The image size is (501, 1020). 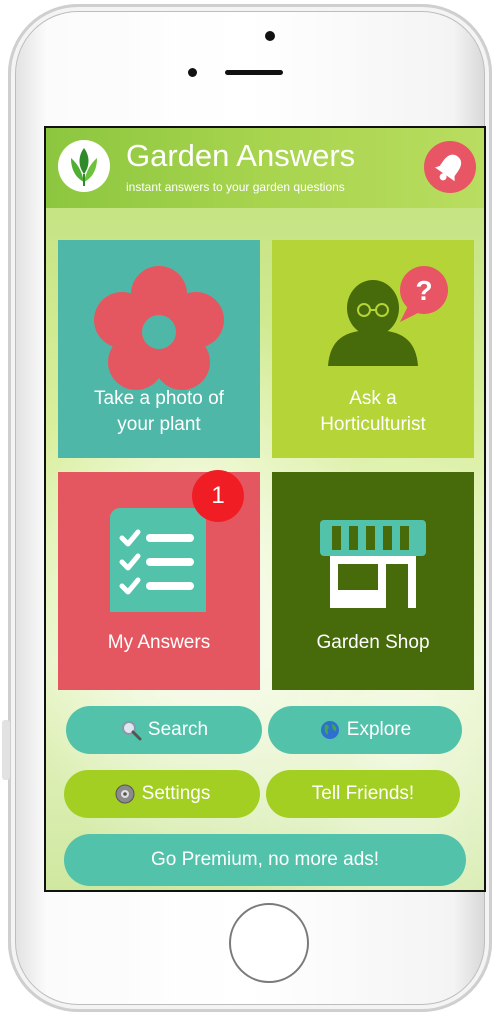 I want to click on garden-shop-label: Garden Shop, so click(x=373, y=642).